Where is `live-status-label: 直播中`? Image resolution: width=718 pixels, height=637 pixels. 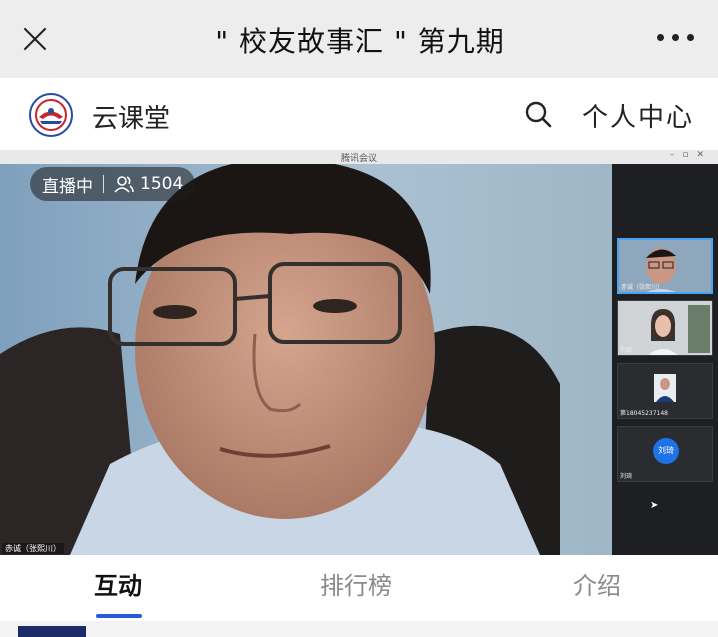
live-status-label: 直播中 is located at coordinates (67, 186).